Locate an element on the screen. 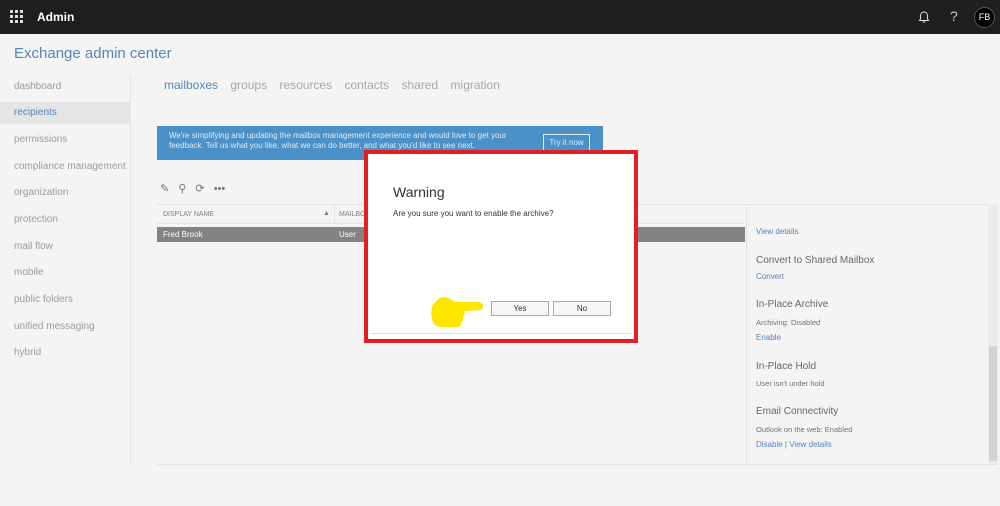  help-icon: ? is located at coordinates (954, 16).